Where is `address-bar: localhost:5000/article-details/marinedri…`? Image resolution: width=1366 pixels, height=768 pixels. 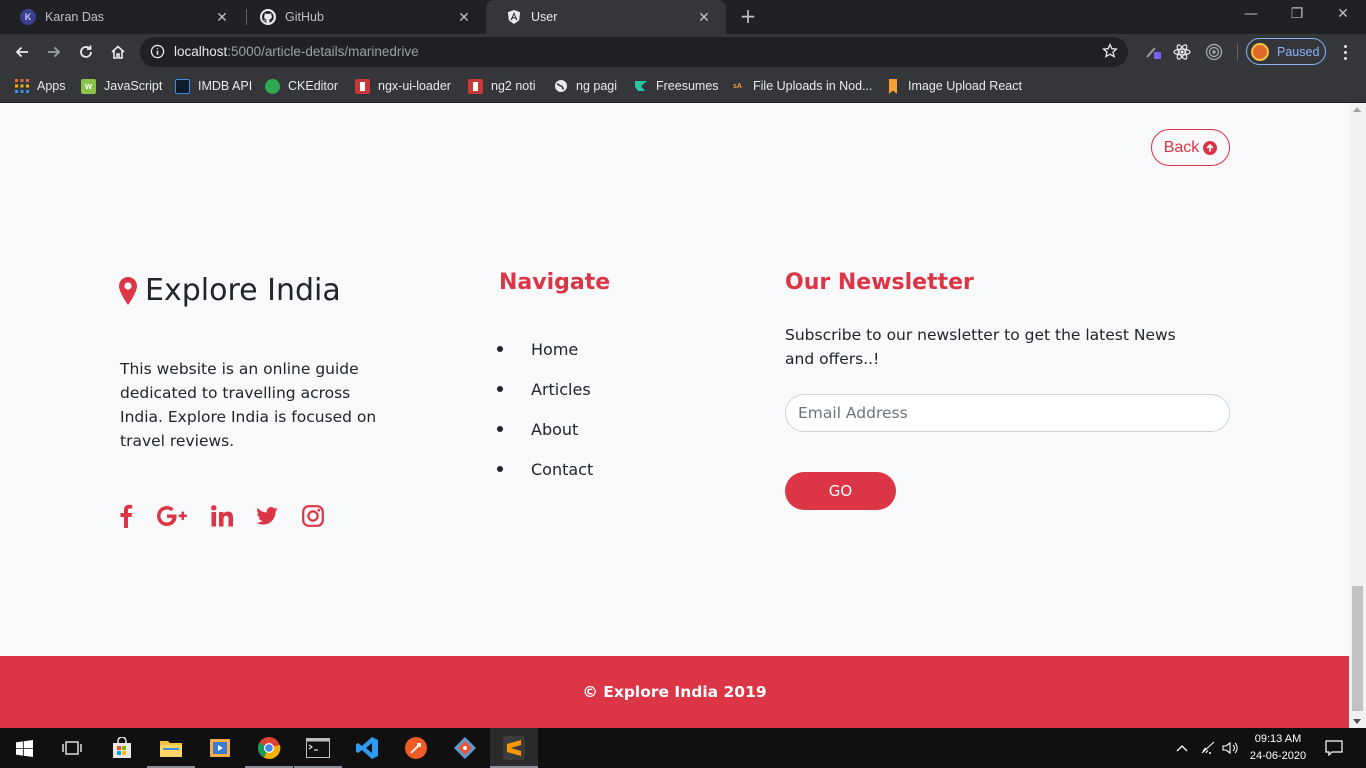 address-bar: localhost:5000/article-details/marinedri… is located at coordinates (634, 52).